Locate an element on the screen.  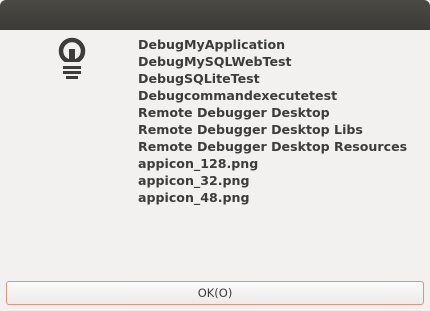
list-item: DebugSQLiteTest is located at coordinates (199, 78).